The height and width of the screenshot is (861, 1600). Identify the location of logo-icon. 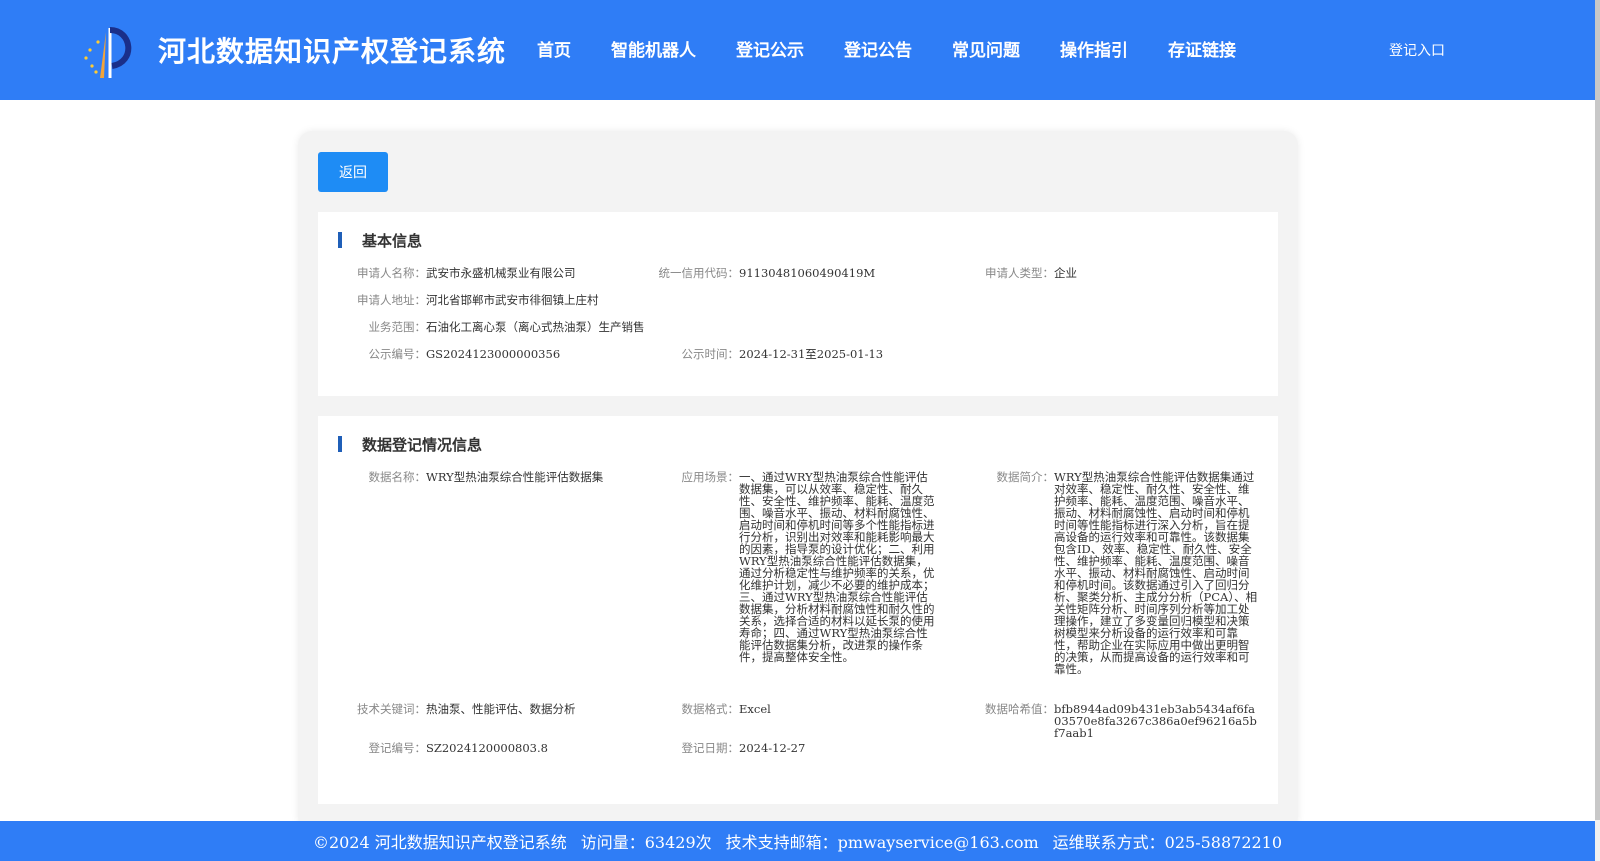
(108, 52).